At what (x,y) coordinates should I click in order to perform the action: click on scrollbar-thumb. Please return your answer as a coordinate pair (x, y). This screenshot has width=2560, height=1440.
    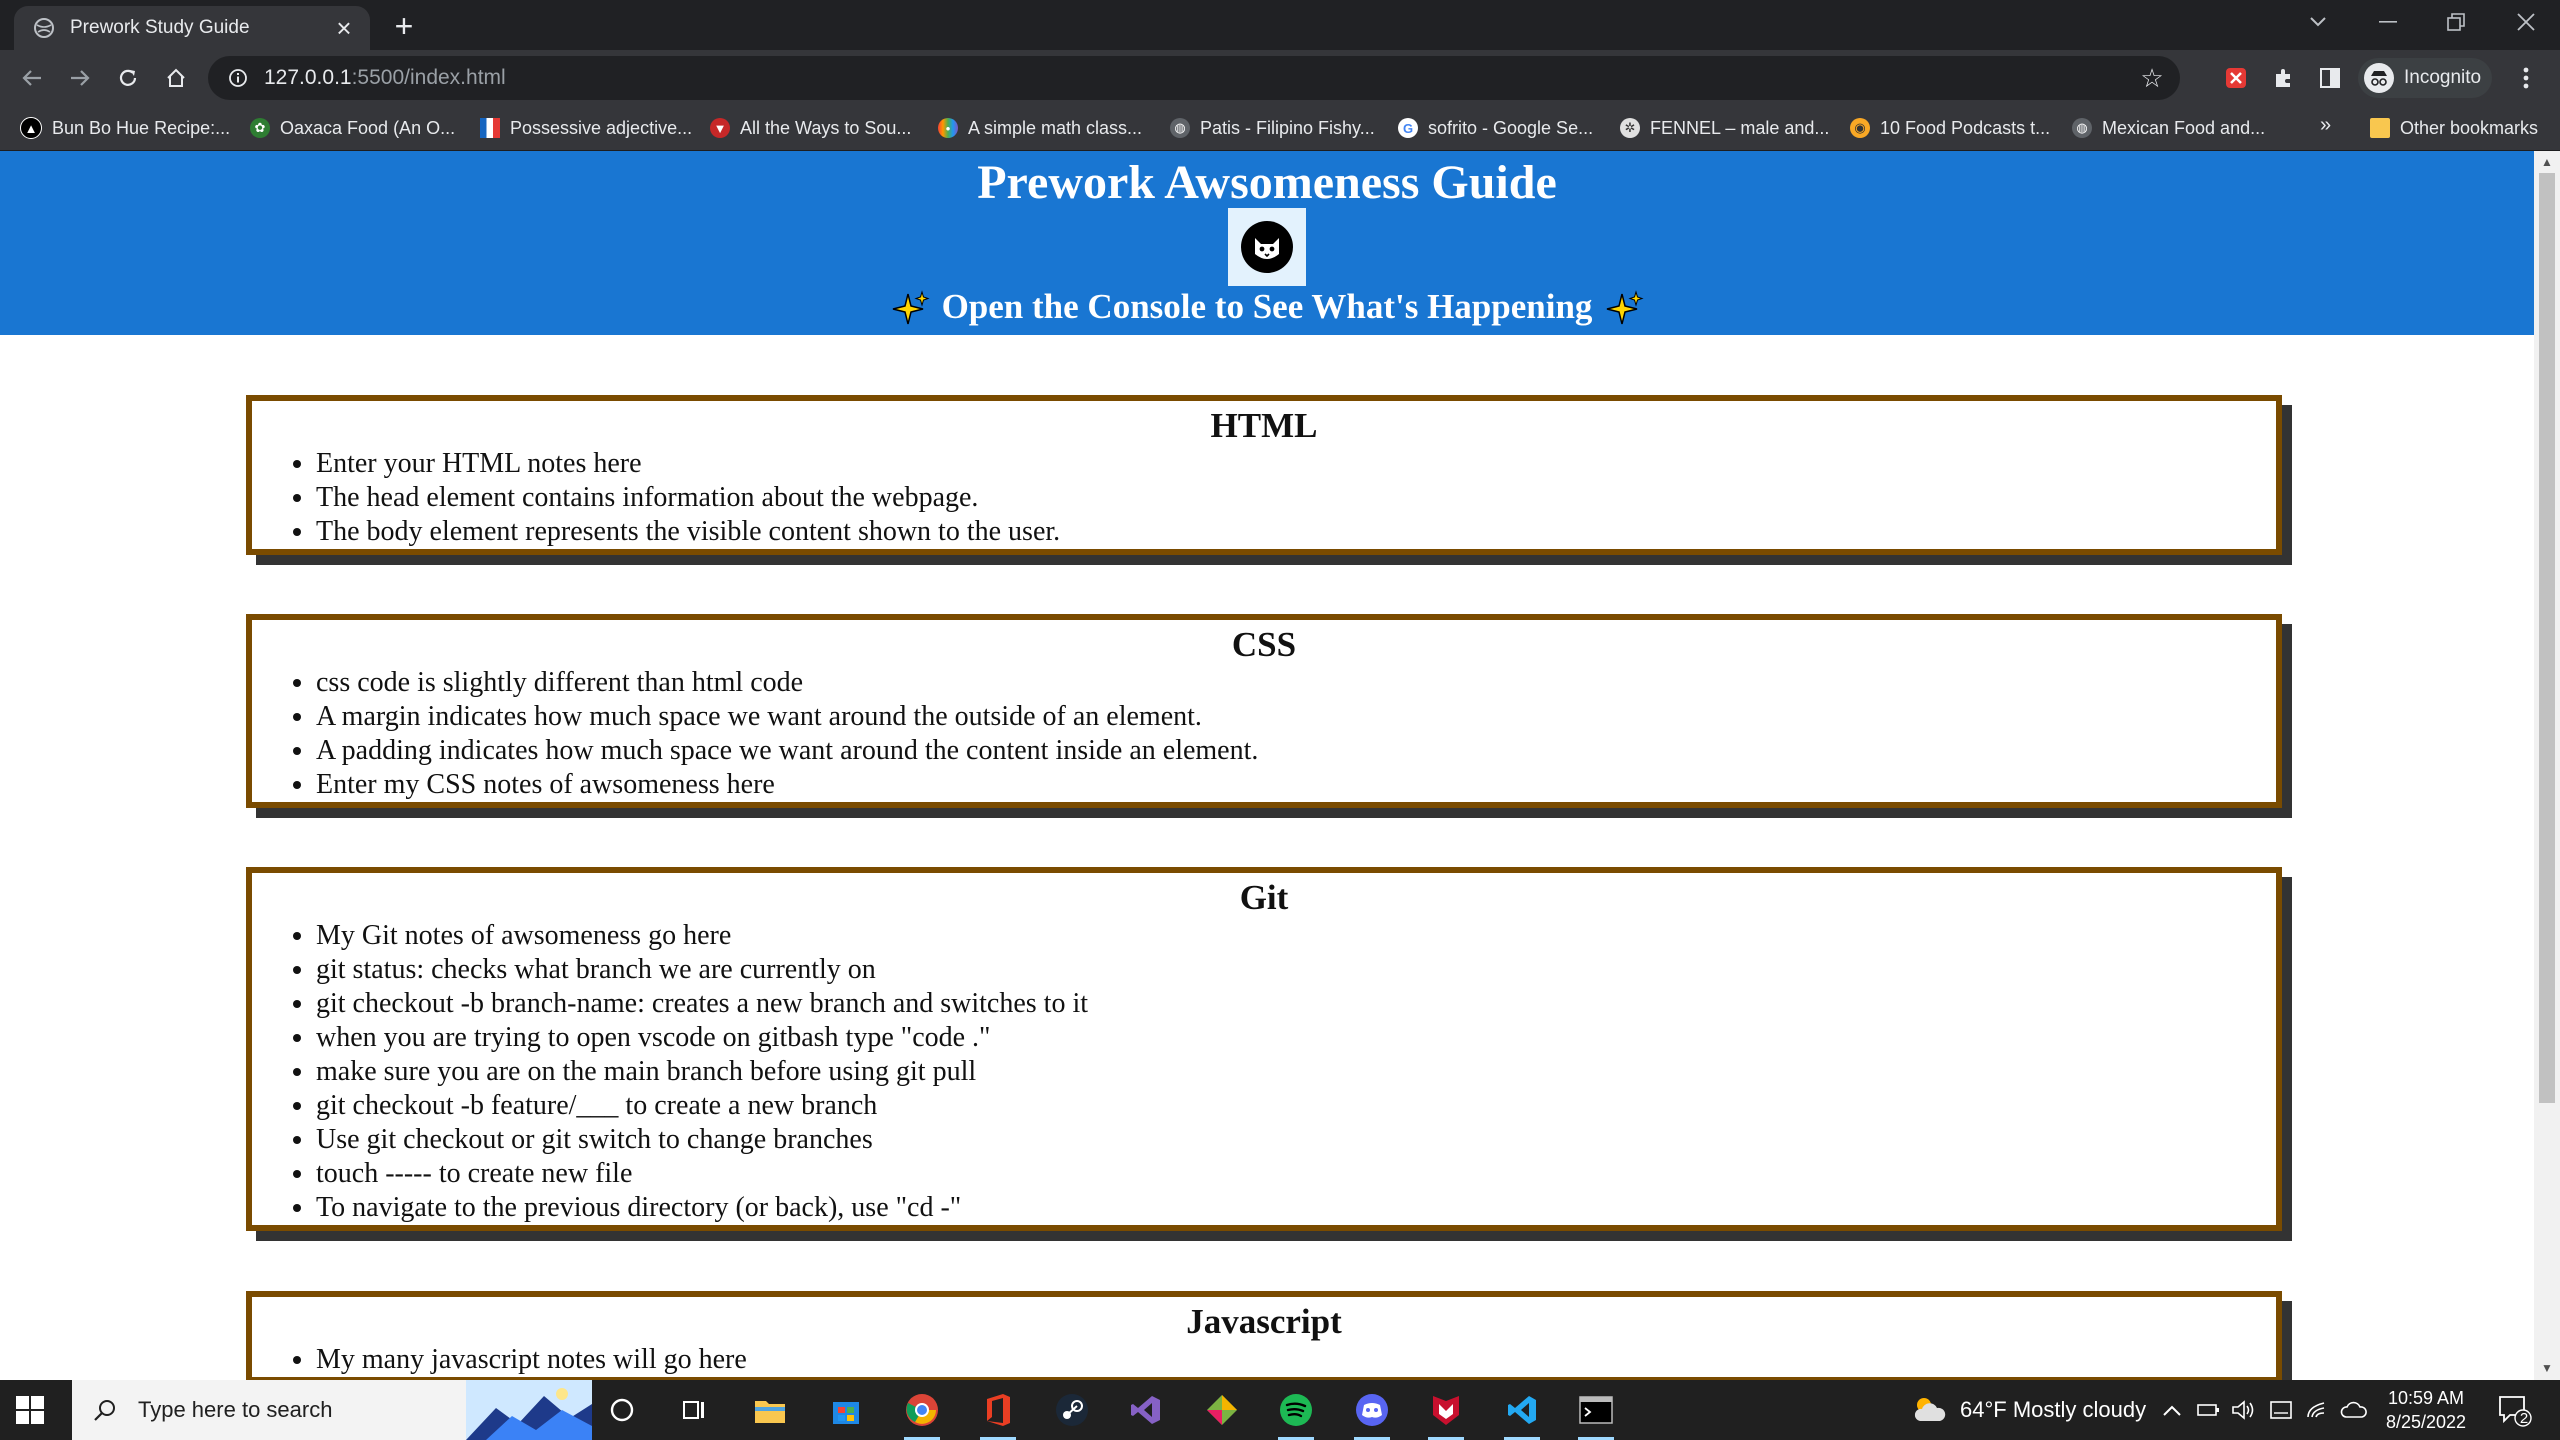
    Looking at the image, I should click on (2547, 638).